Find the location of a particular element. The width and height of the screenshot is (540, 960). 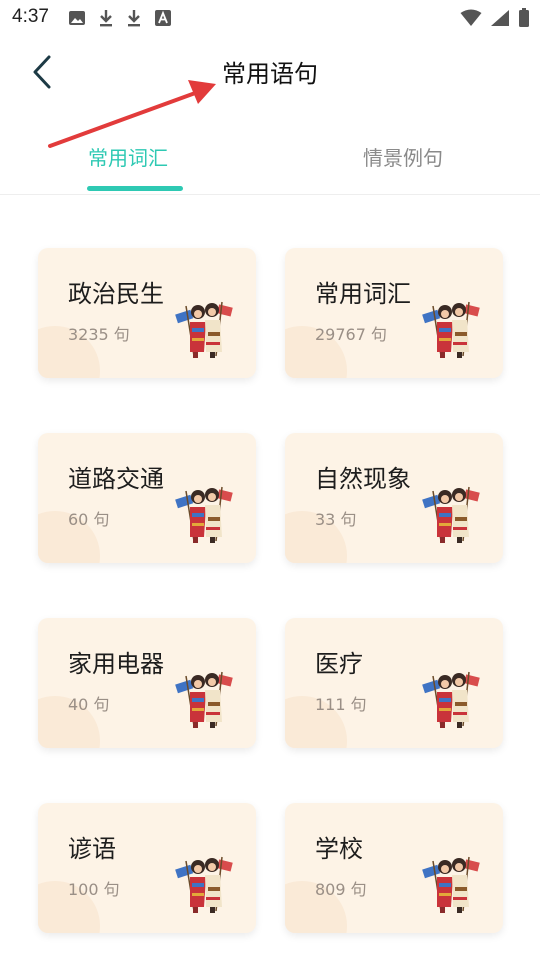

tab-common-vocabulary: 常用词汇 is located at coordinates (128, 156).